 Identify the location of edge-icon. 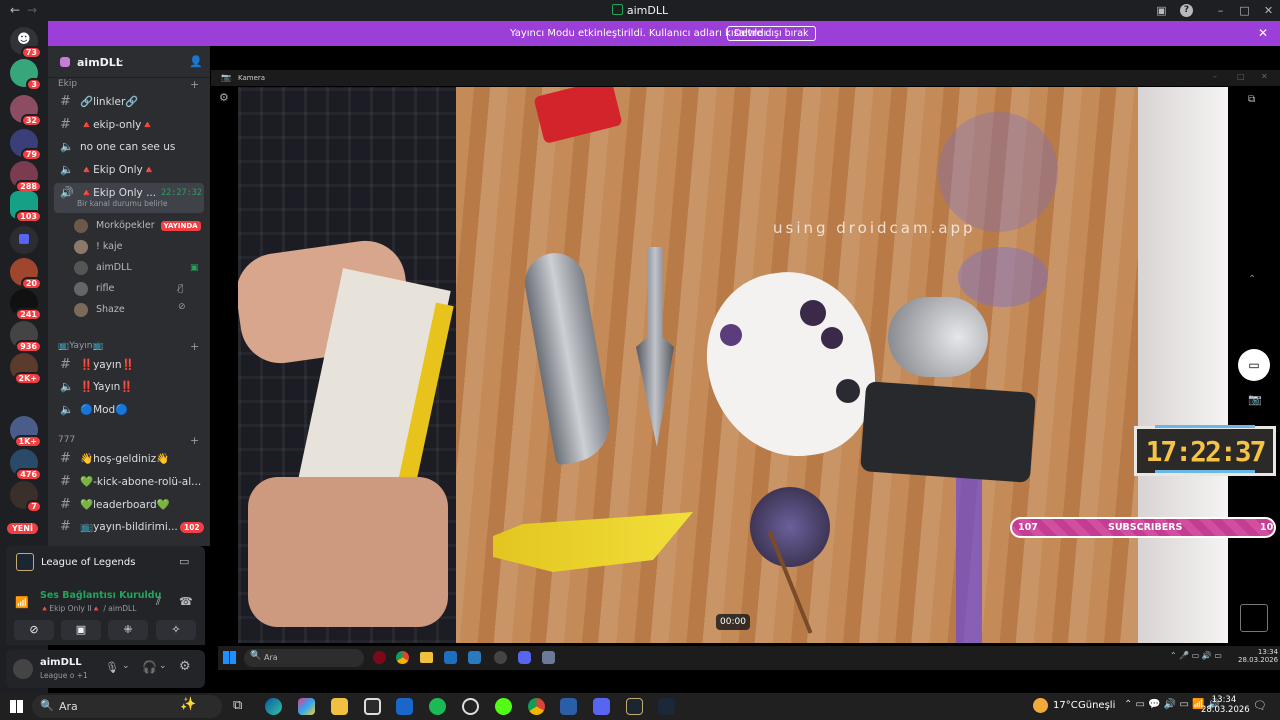
(273, 706).